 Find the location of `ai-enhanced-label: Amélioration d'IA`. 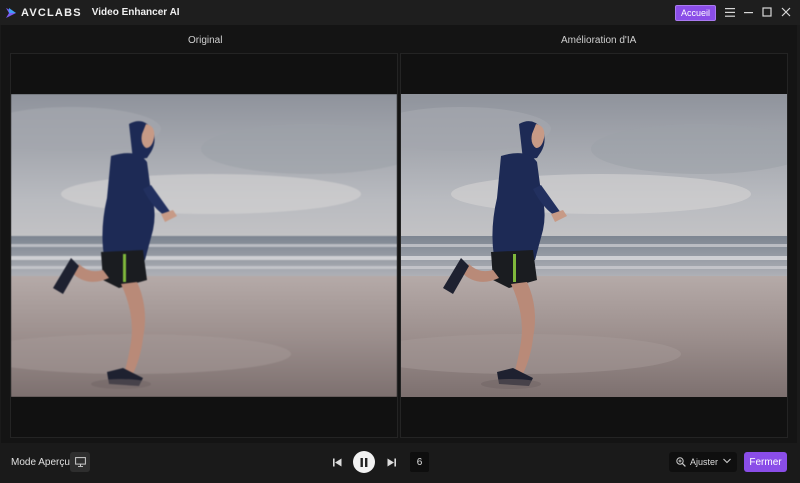

ai-enhanced-label: Amélioration d'IA is located at coordinates (599, 40).